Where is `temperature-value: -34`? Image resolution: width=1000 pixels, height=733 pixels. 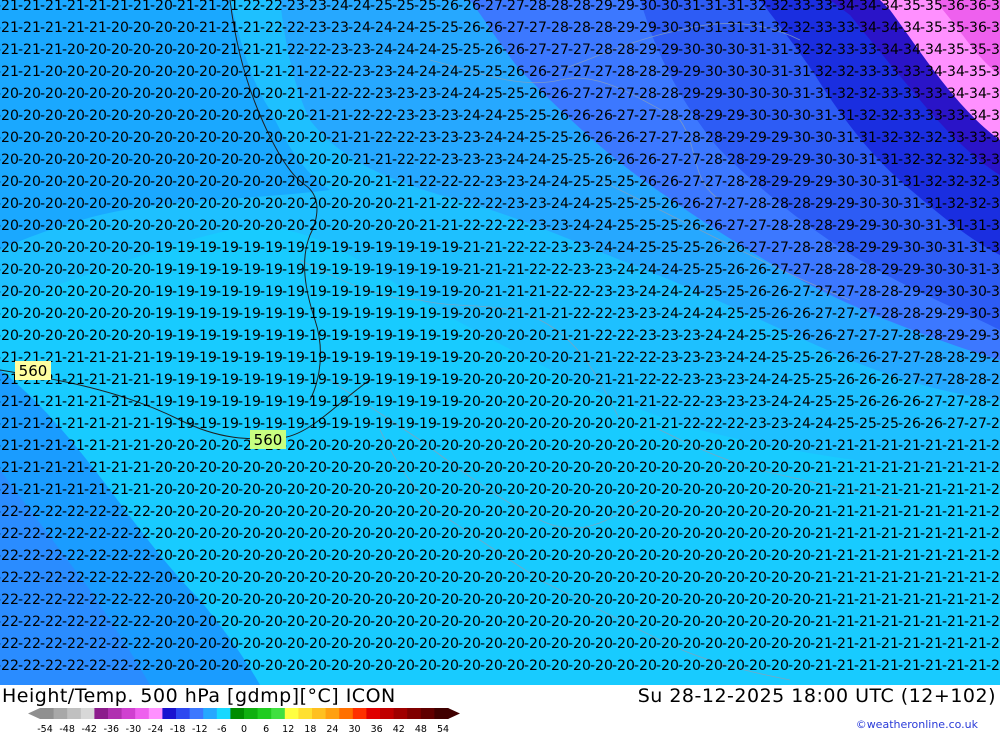
temperature-value: -34 is located at coordinates (909, 50).